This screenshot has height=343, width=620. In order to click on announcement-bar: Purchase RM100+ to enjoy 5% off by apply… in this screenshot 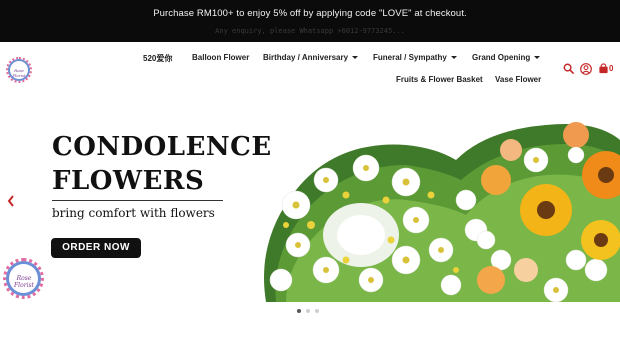, I will do `click(310, 21)`.